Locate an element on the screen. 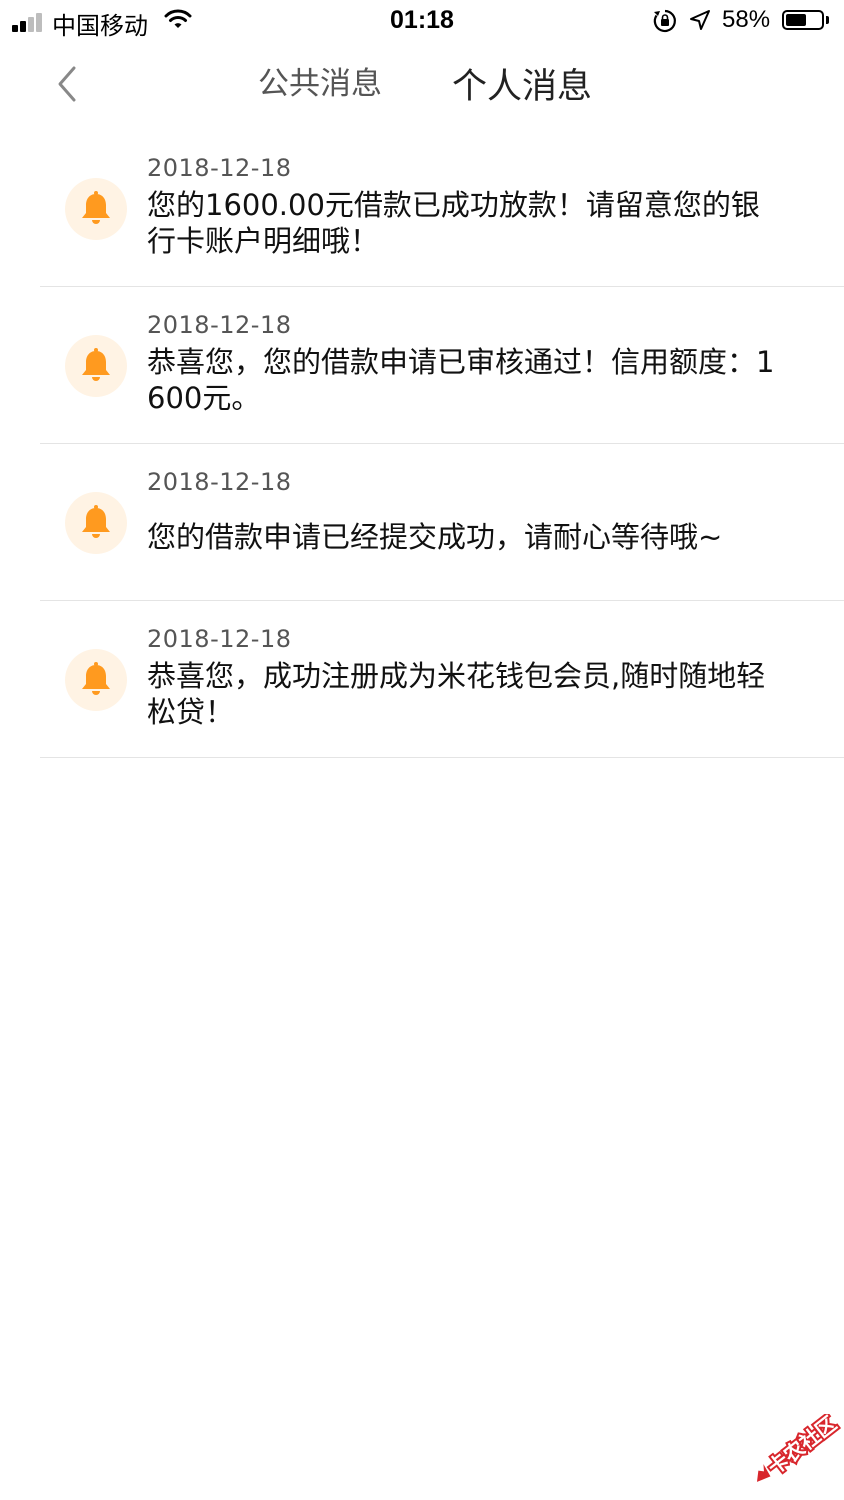  chevron-left-icon is located at coordinates (67, 84).